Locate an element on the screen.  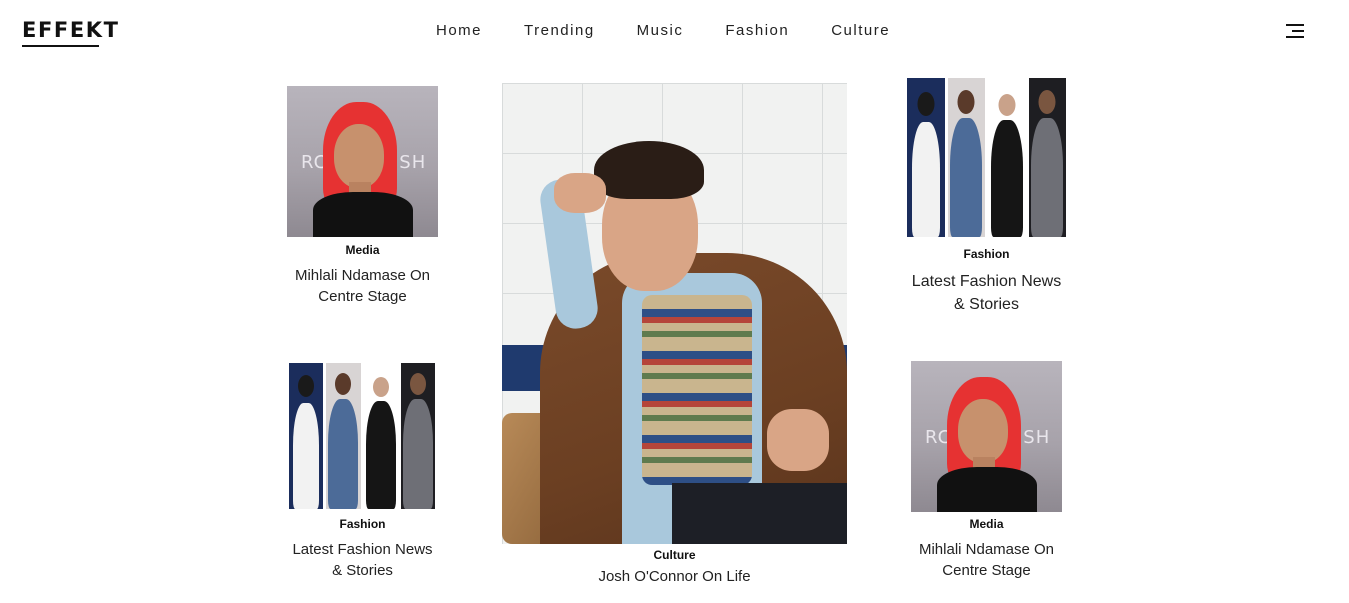
article-card-left-top: Media Mihlali Ndamase On Centre Stage is located at coordinates (362, 275).